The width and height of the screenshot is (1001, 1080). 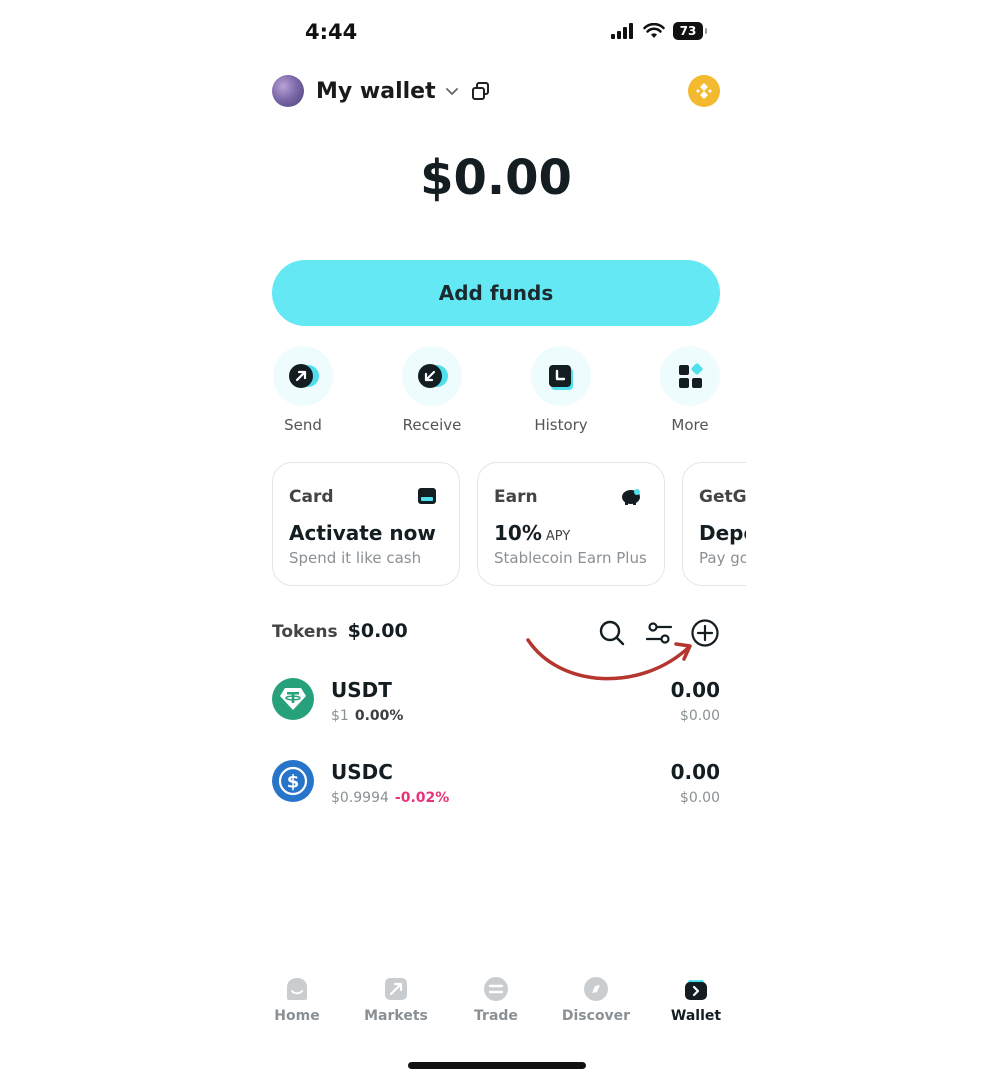 What do you see at coordinates (379, 716) in the screenshot?
I see `token-change: 0.00%` at bounding box center [379, 716].